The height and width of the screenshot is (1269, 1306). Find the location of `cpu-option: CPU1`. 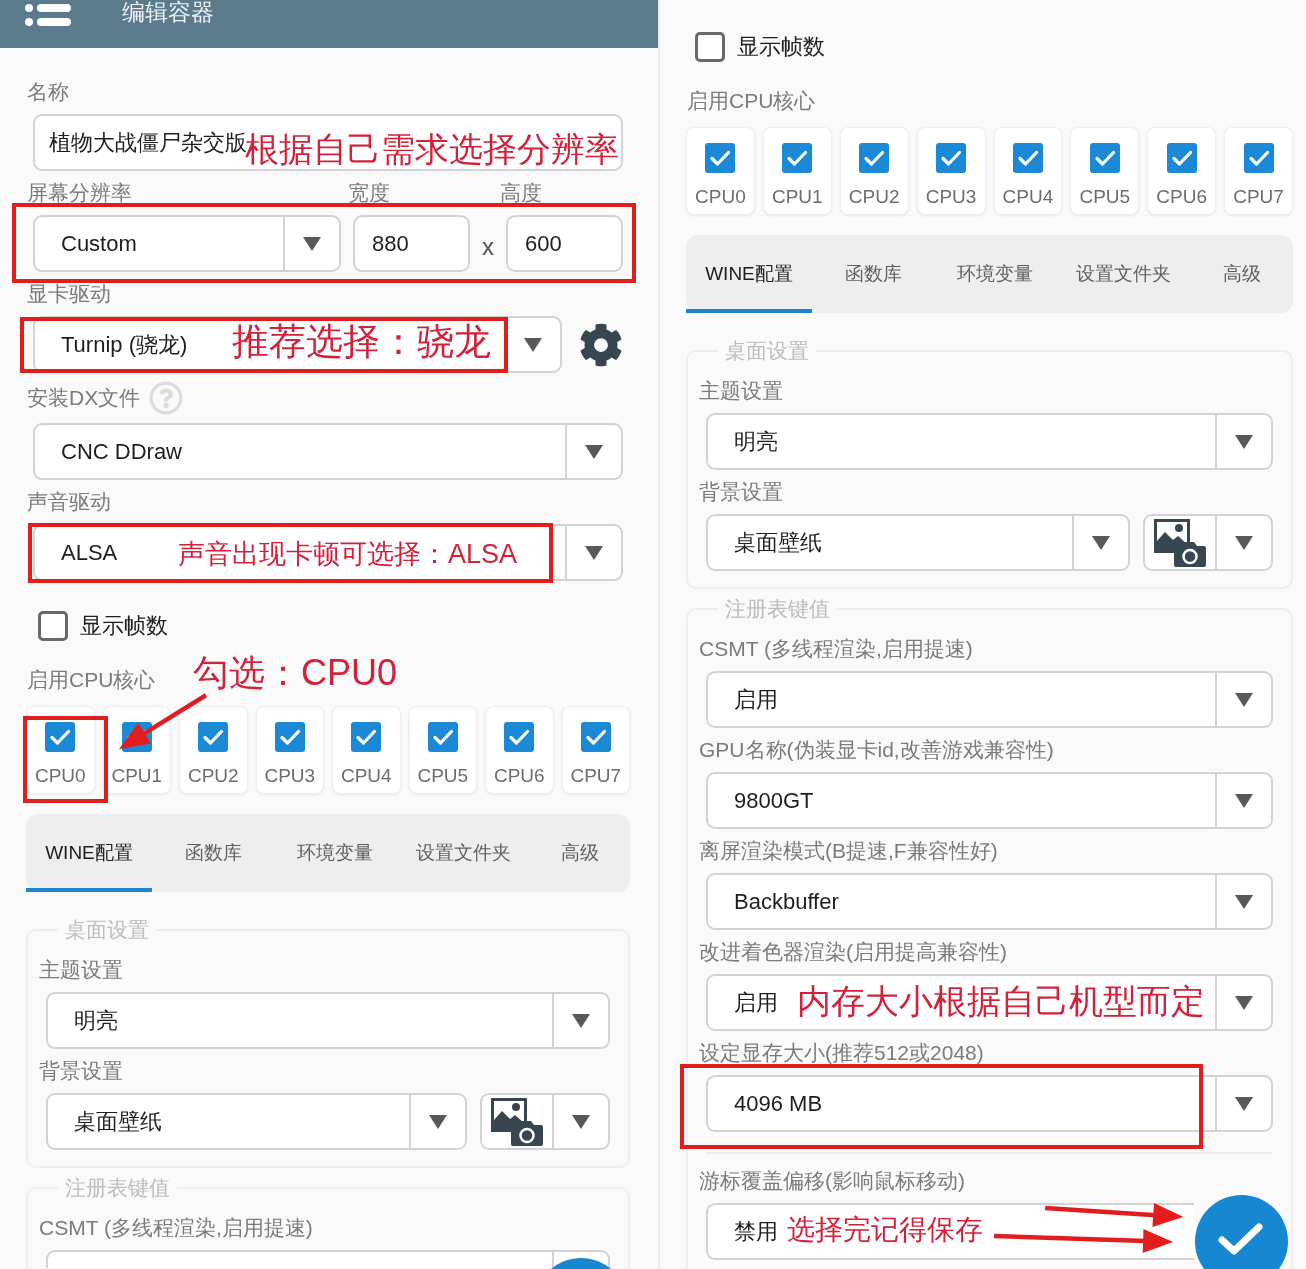

cpu-option: CPU1 is located at coordinates (797, 171).